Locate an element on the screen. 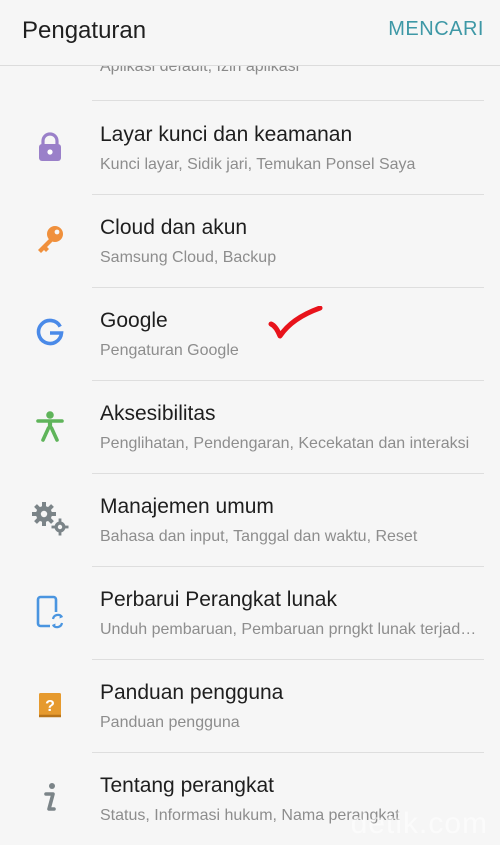  settings-item-label: Perbarui Perangkat lunak is located at coordinates (218, 599).